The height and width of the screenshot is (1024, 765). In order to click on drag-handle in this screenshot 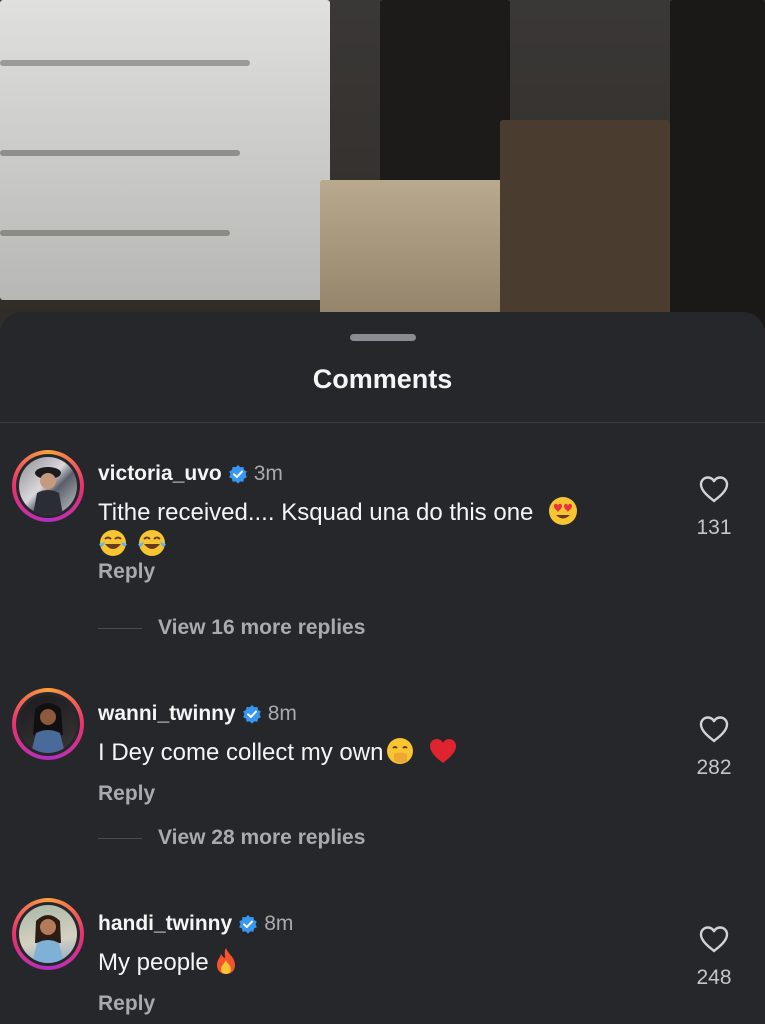, I will do `click(383, 337)`.